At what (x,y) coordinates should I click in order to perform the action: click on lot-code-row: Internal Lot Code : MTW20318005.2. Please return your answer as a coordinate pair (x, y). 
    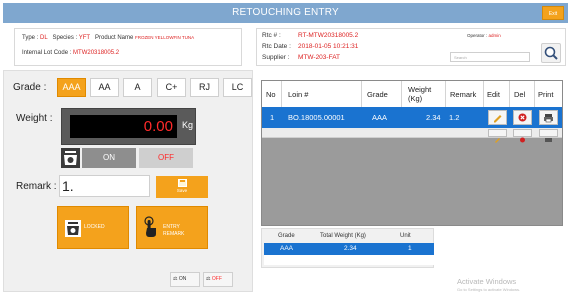
    Looking at the image, I should click on (70, 53).